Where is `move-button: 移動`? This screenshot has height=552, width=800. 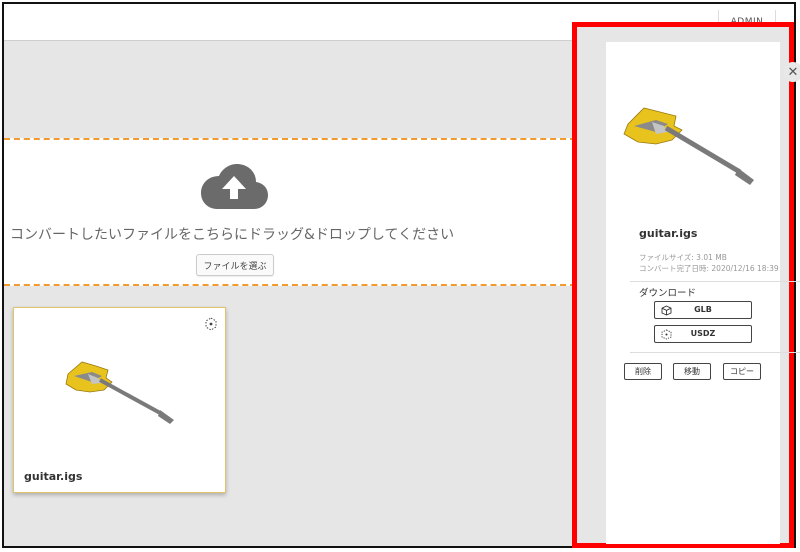 move-button: 移動 is located at coordinates (692, 371).